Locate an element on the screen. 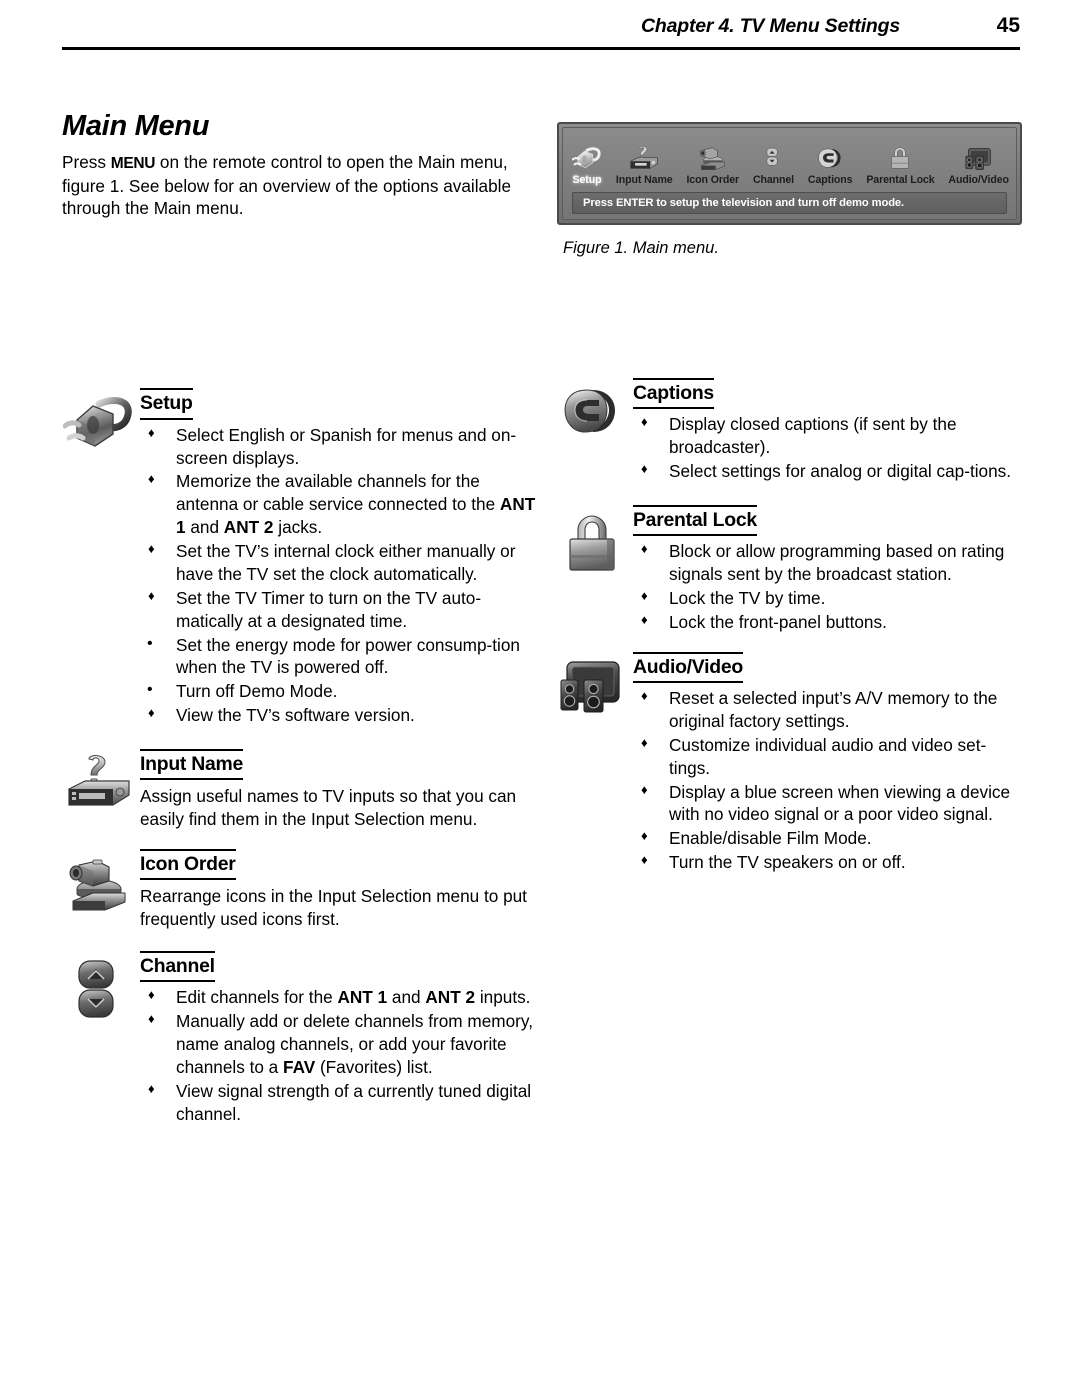 The height and width of the screenshot is (1397, 1080). emphasis-term: ANT 1 is located at coordinates (362, 997).